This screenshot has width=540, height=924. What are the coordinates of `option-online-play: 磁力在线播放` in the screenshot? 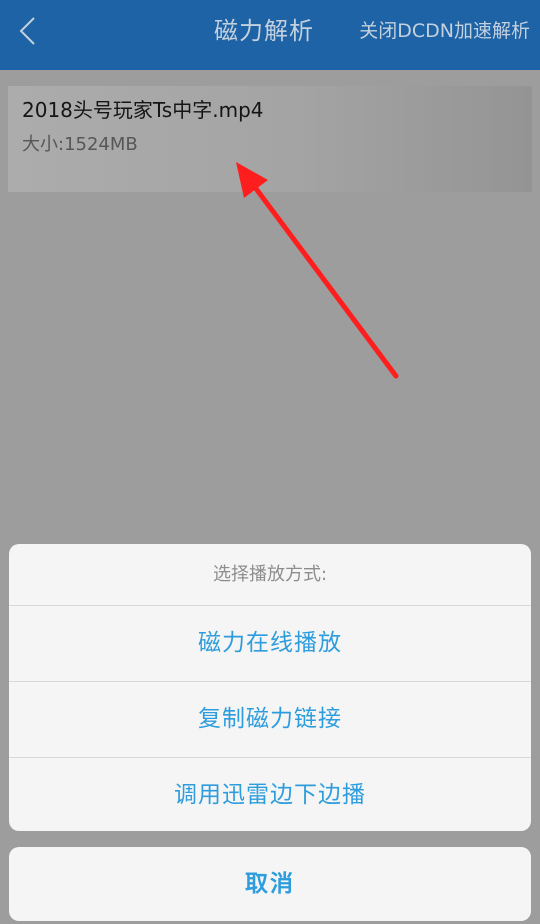 It's located at (270, 644).